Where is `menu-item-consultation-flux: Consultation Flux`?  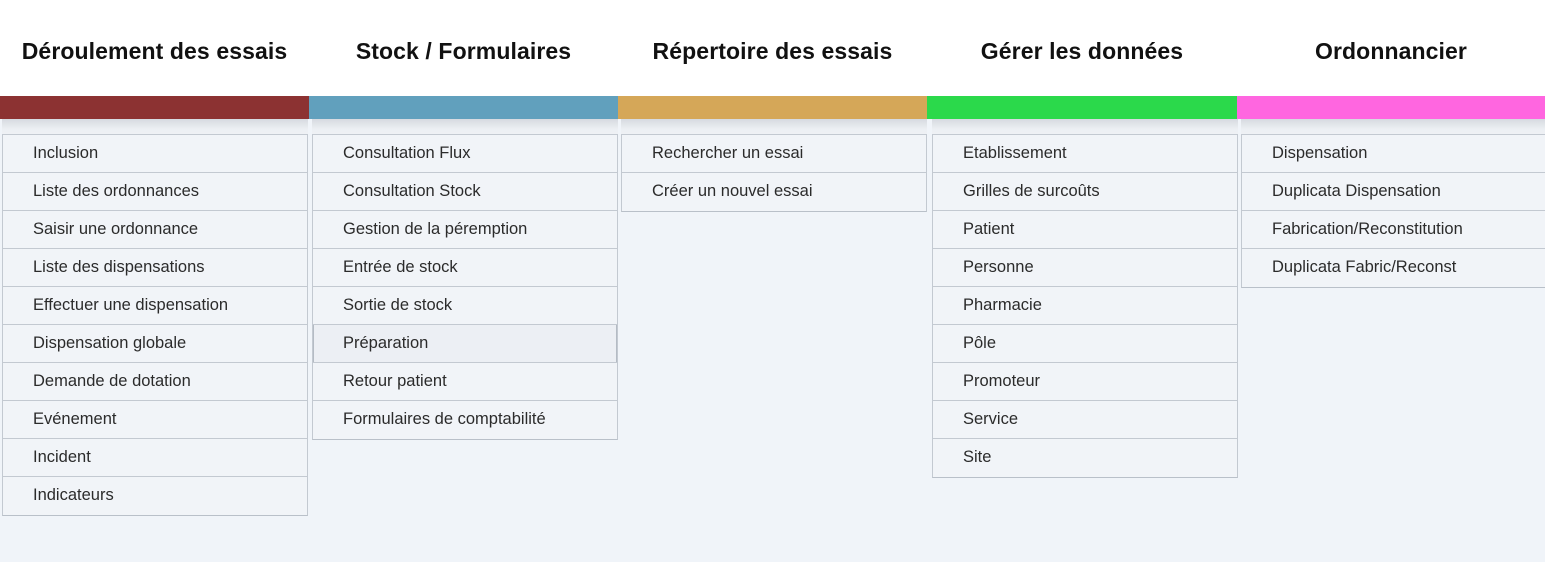
menu-item-consultation-flux: Consultation Flux is located at coordinates (465, 154).